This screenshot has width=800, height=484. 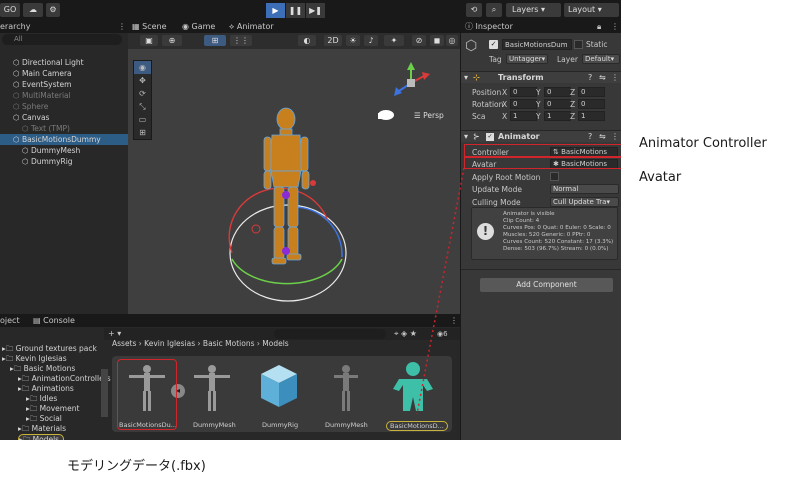 I want to click on annotation-avatar: Avatar, so click(x=660, y=177).